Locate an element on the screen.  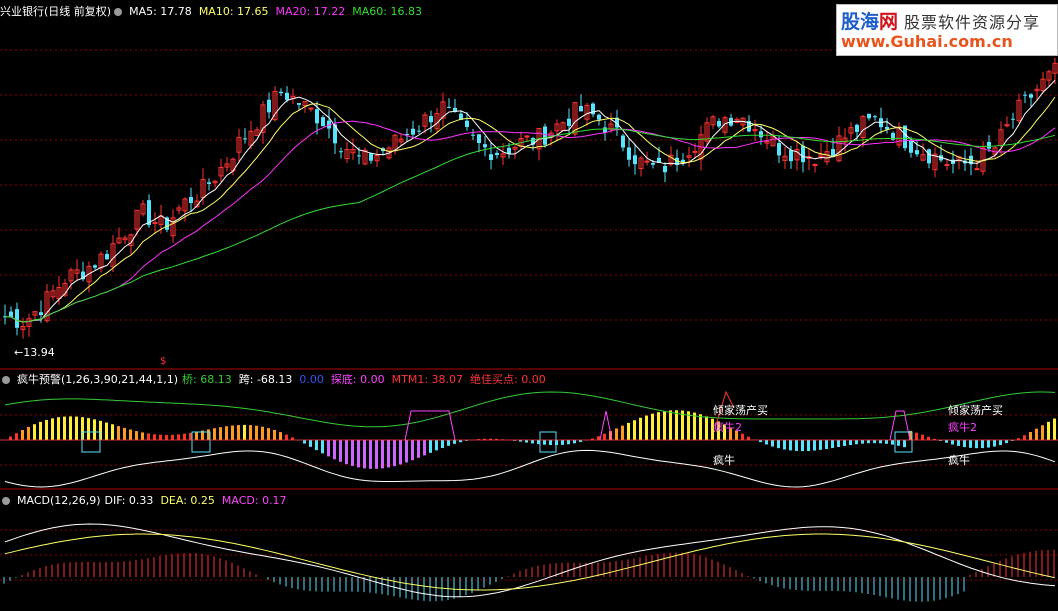
logo-brand-b: 网 is located at coordinates (889, 22).